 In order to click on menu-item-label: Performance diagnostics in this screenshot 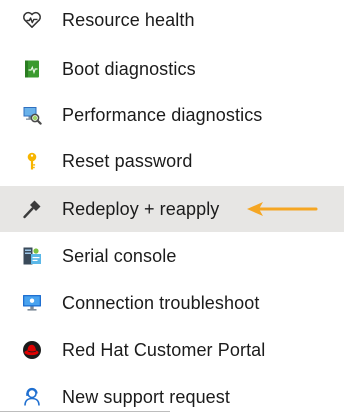, I will do `click(162, 114)`.